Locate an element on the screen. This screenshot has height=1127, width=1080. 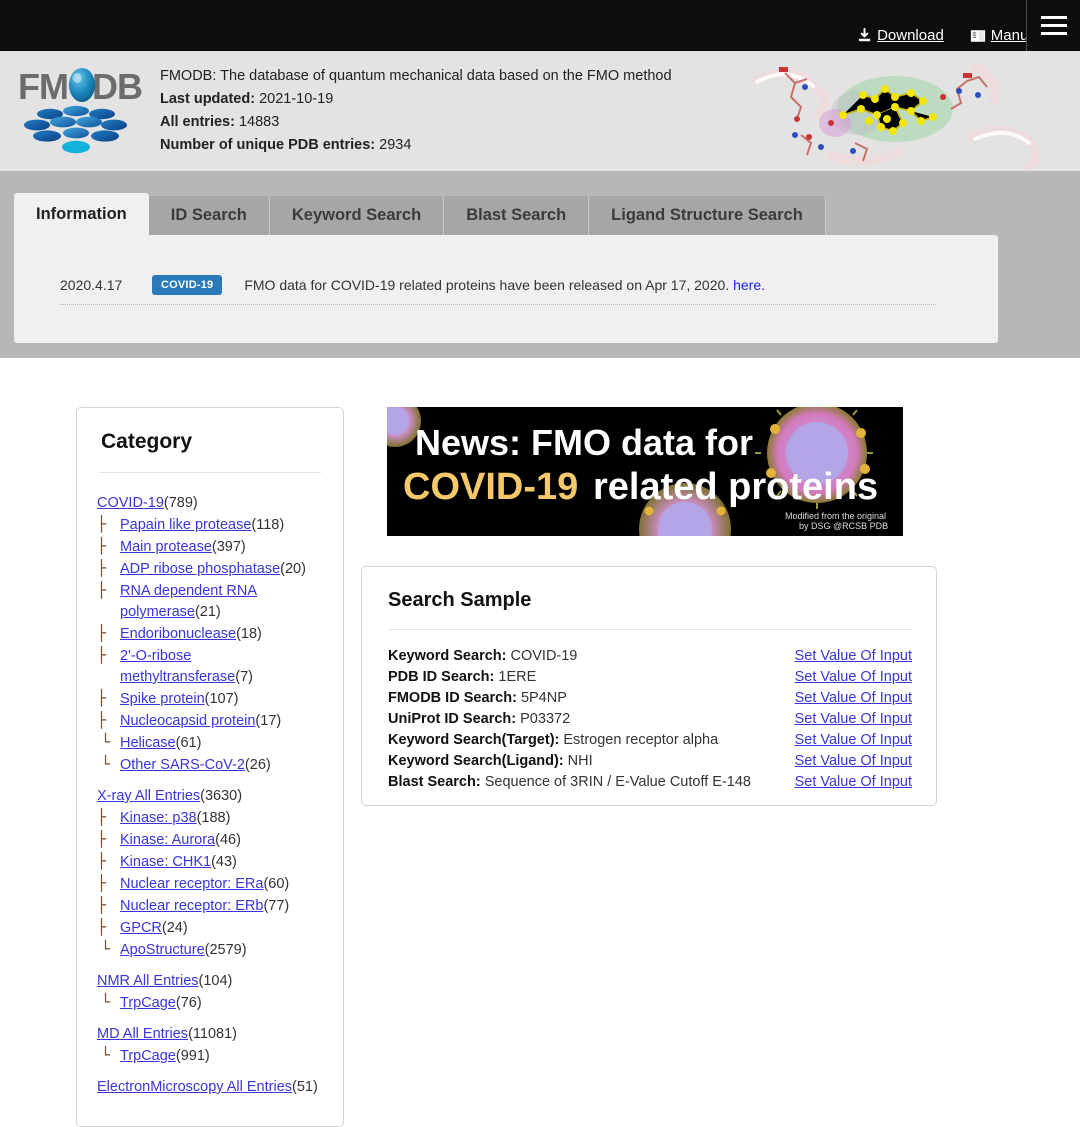
category-count: (11081) is located at coordinates (212, 1034).